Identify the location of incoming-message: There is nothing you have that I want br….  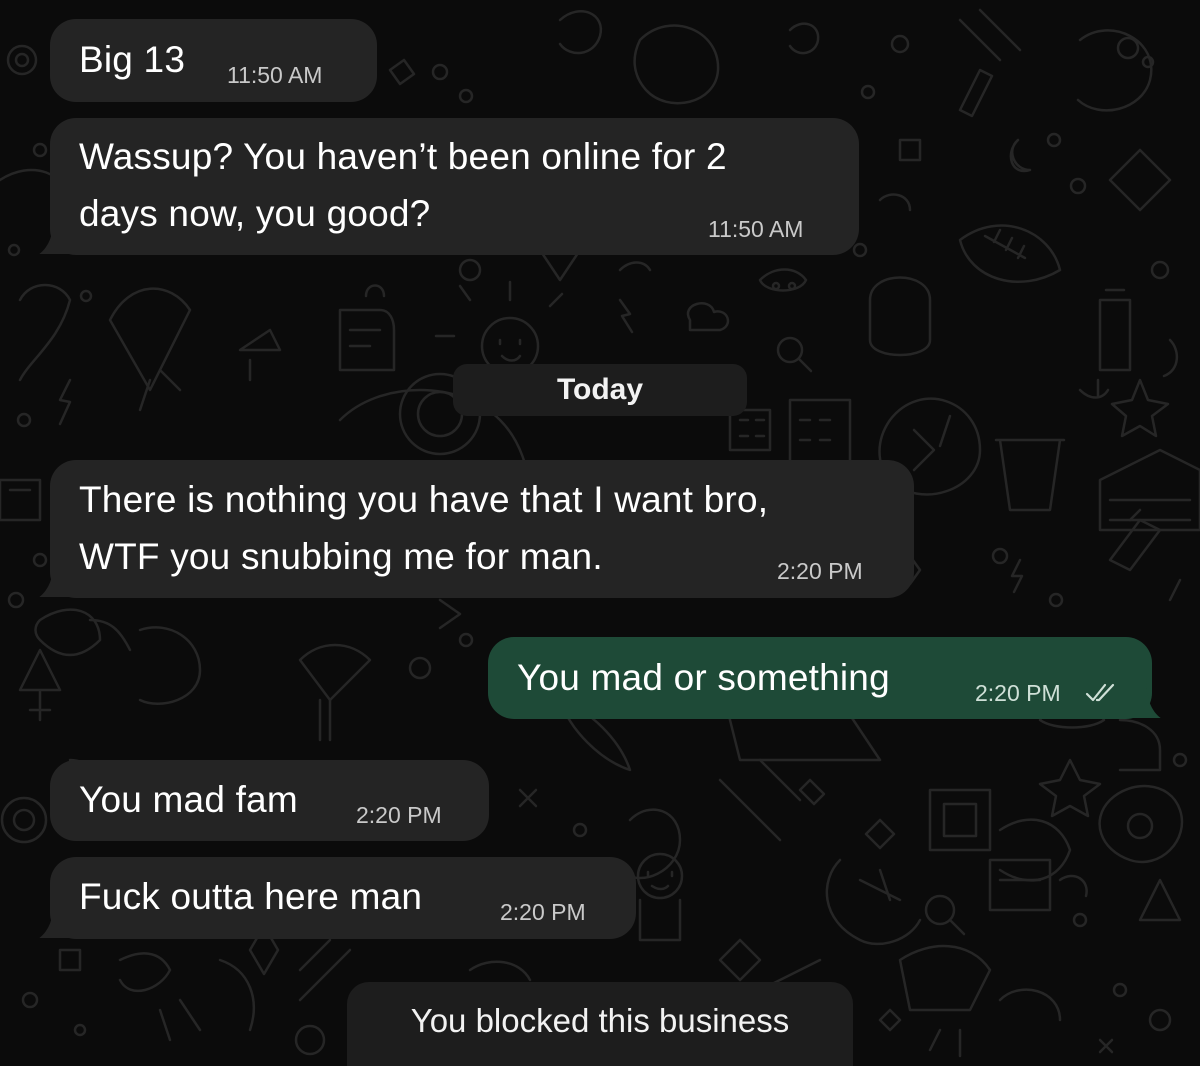
(482, 529).